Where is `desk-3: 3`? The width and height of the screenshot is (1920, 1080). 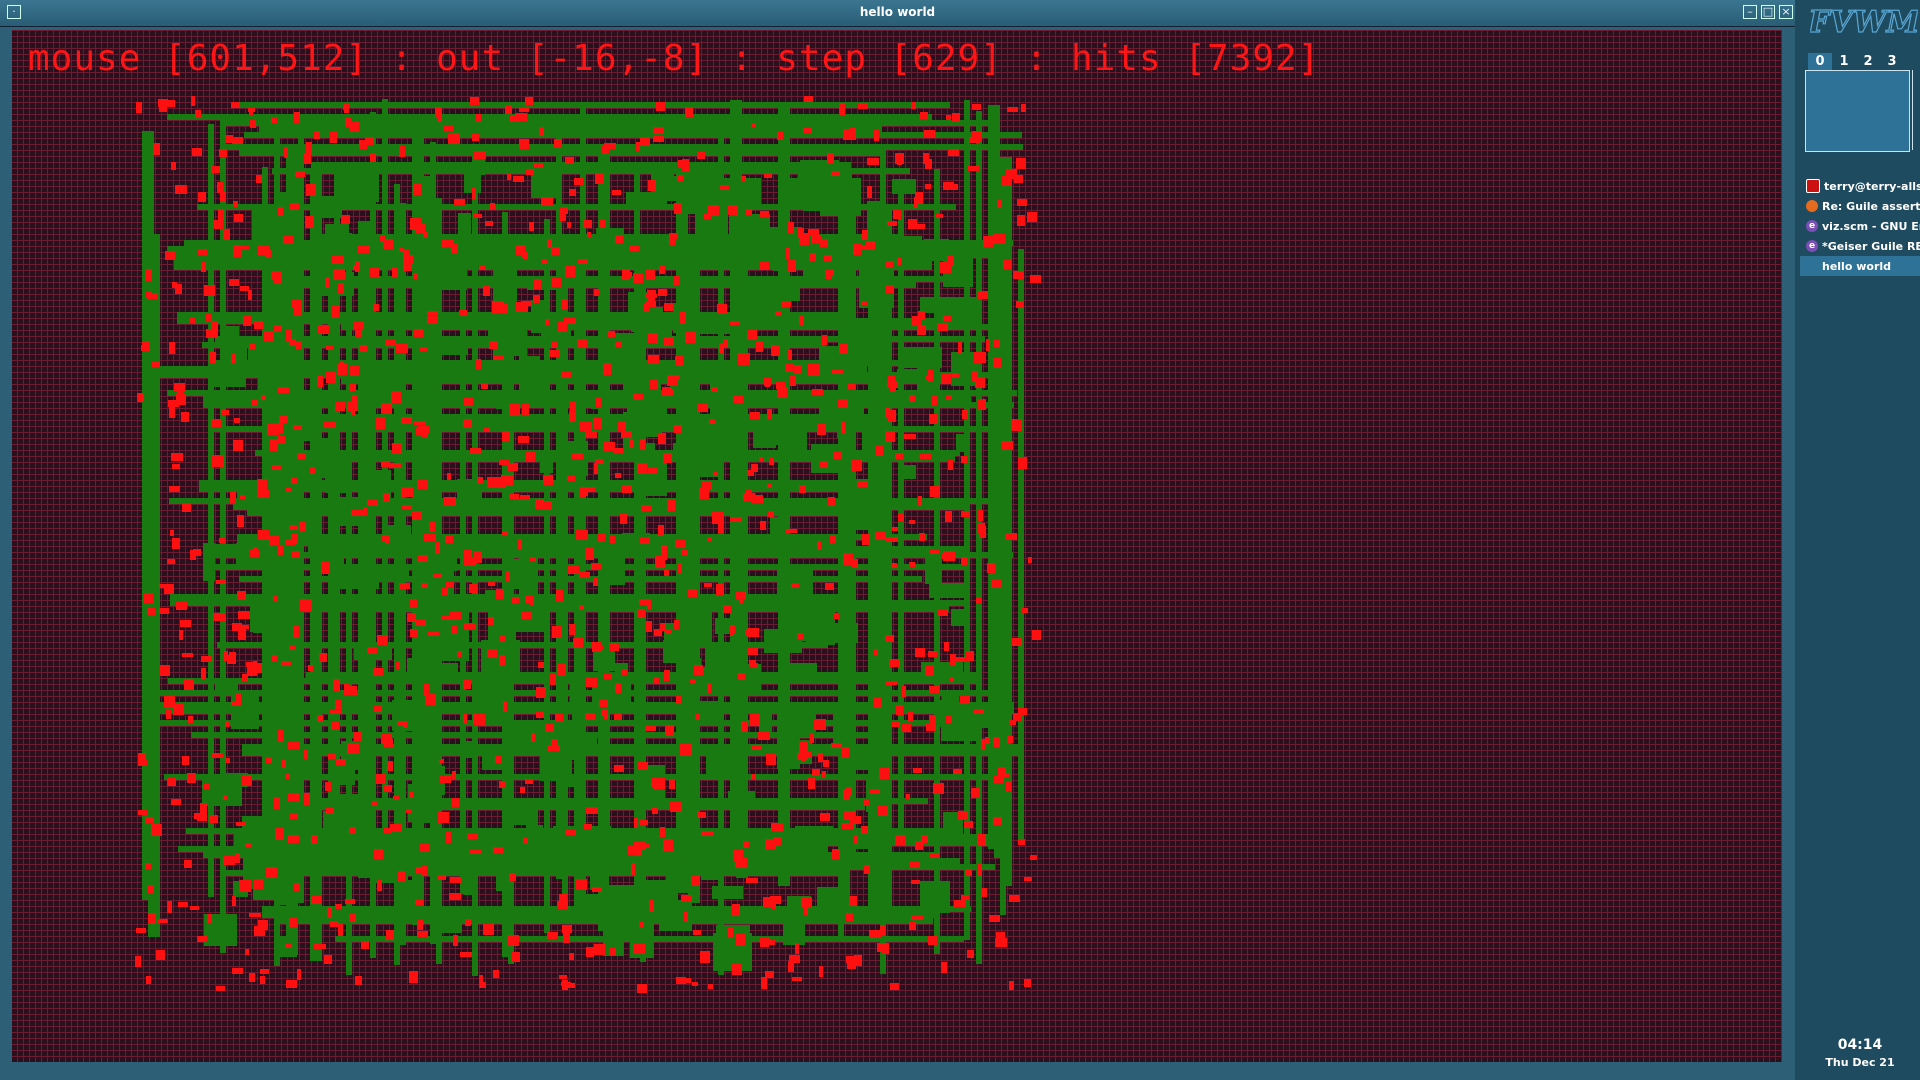
desk-3: 3 is located at coordinates (1892, 62).